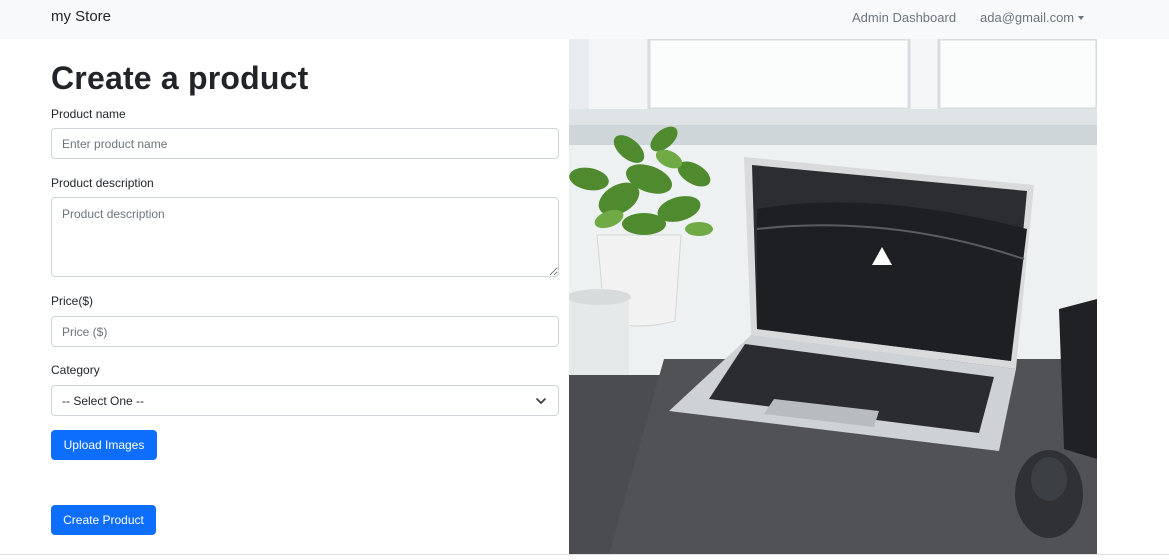 The height and width of the screenshot is (560, 1169). Describe the element at coordinates (104, 445) in the screenshot. I see `upload-images-button: Upload Images` at that location.